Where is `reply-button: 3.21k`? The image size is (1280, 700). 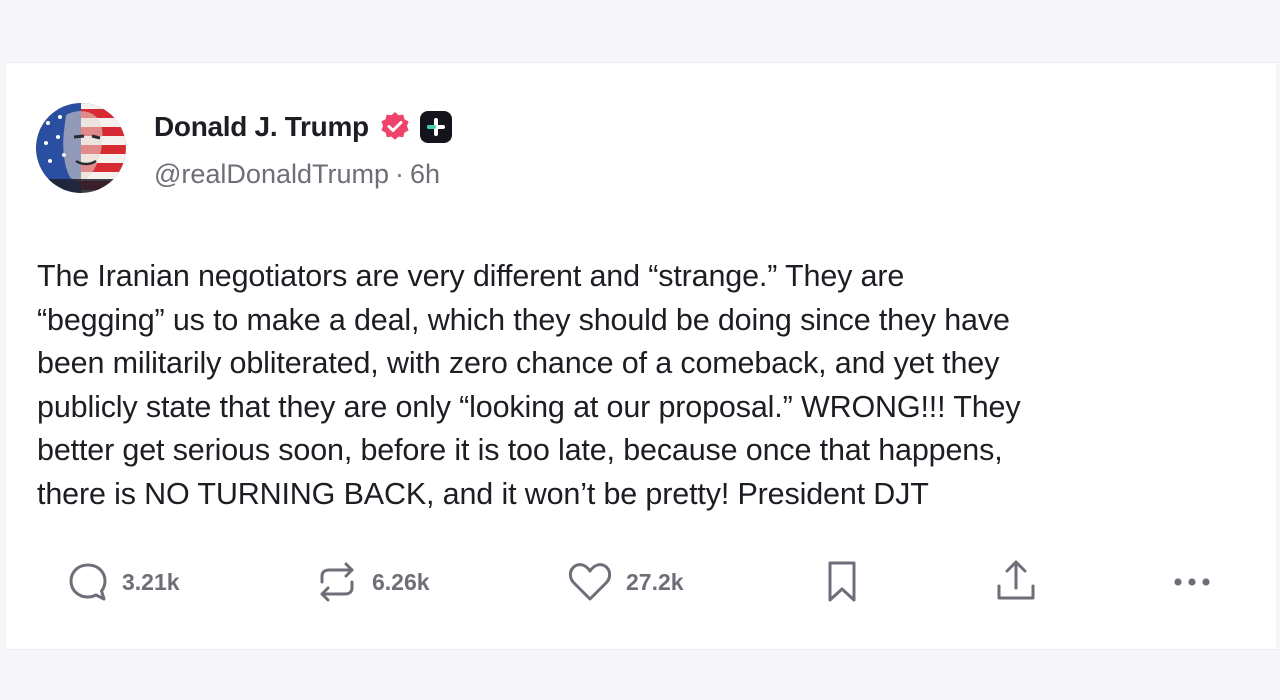 reply-button: 3.21k is located at coordinates (123, 582).